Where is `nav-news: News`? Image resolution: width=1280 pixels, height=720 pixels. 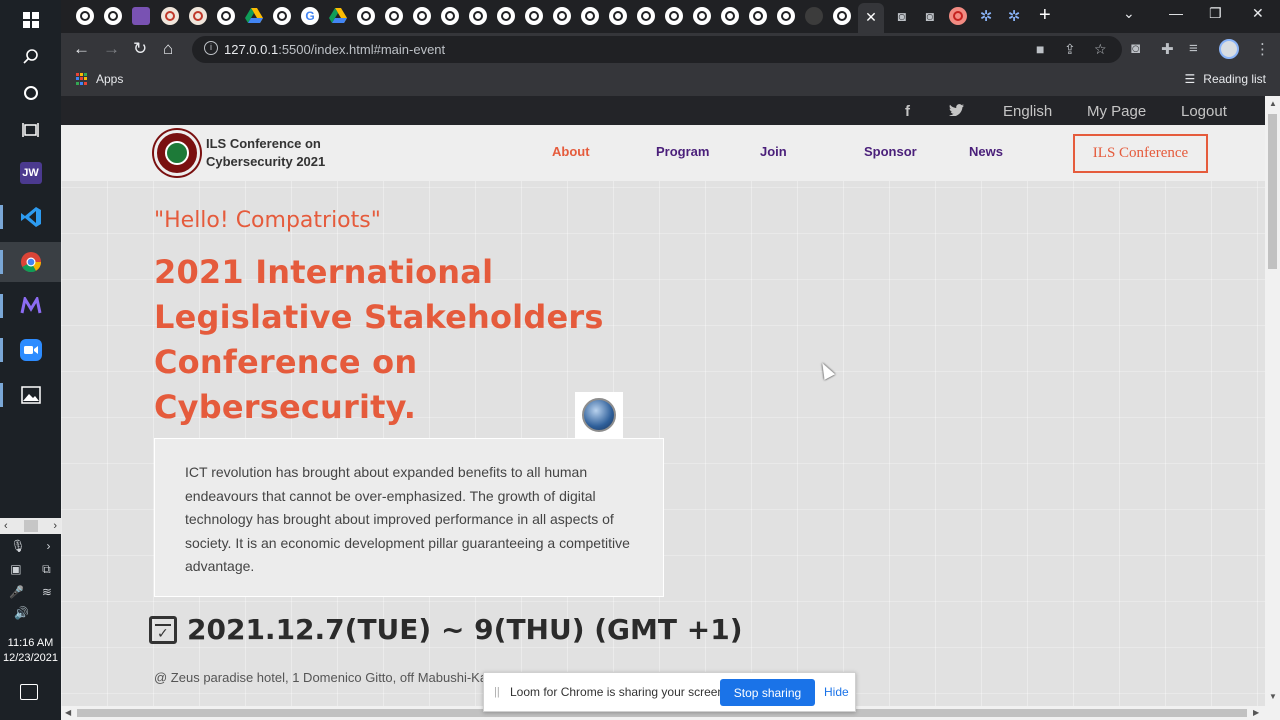
nav-news: News is located at coordinates (986, 151).